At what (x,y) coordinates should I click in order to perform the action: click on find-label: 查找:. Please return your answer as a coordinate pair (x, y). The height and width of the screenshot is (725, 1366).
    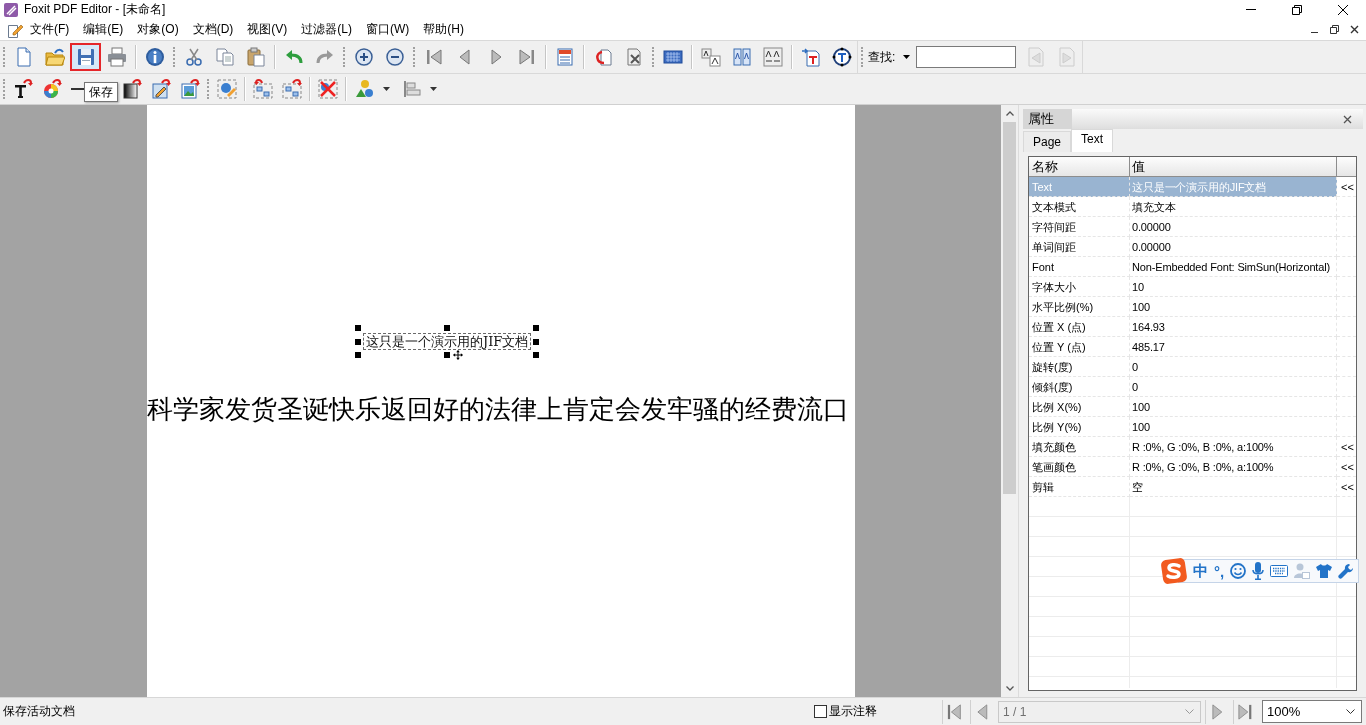
    Looking at the image, I should click on (882, 57).